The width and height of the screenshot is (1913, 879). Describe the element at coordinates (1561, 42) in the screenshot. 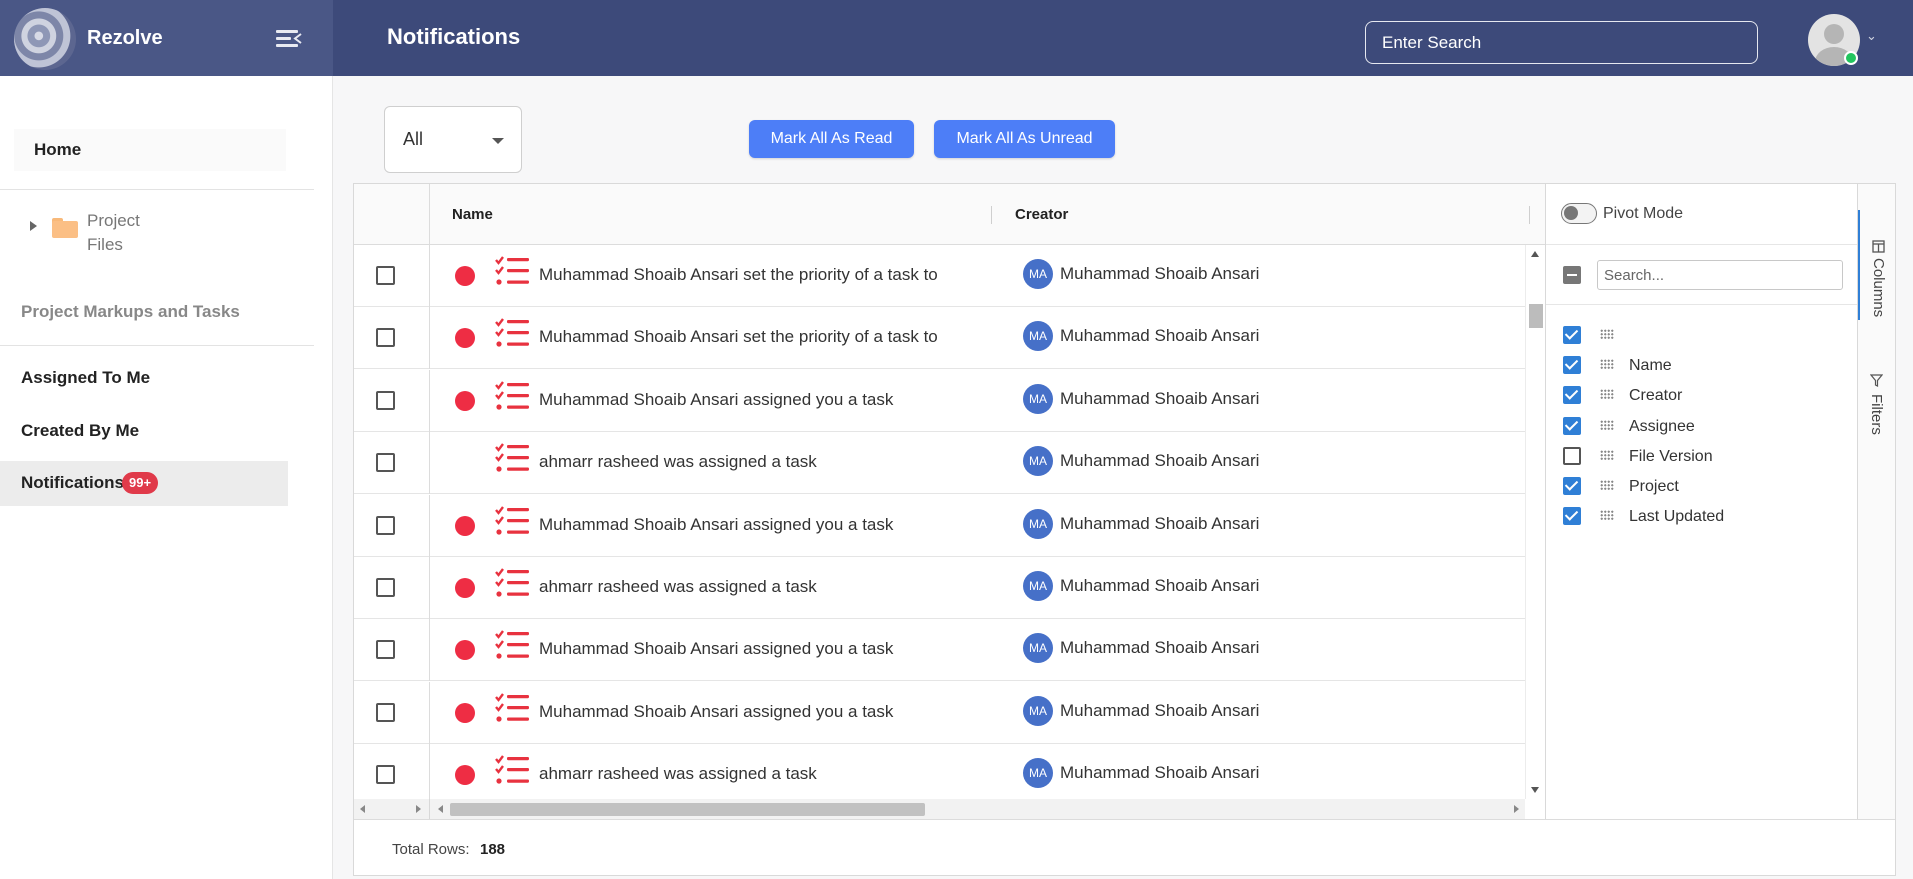

I see `search-input` at that location.